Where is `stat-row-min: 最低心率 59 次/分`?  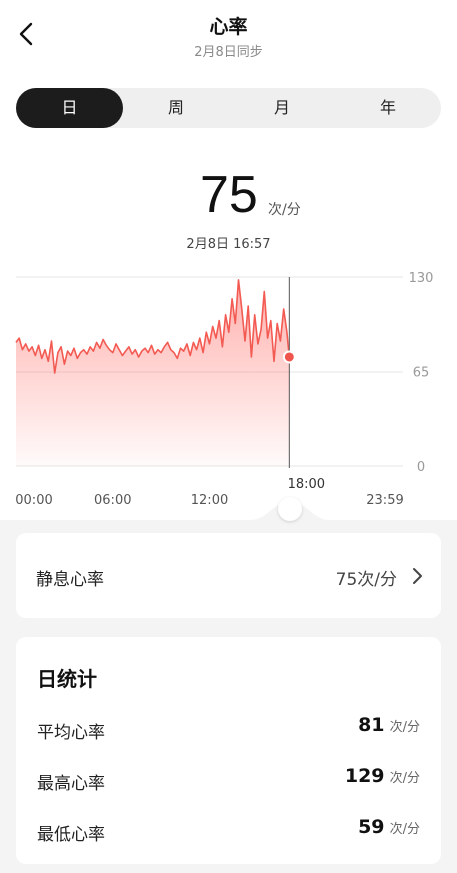
stat-row-min: 最低心率 59 次/分 is located at coordinates (228, 831).